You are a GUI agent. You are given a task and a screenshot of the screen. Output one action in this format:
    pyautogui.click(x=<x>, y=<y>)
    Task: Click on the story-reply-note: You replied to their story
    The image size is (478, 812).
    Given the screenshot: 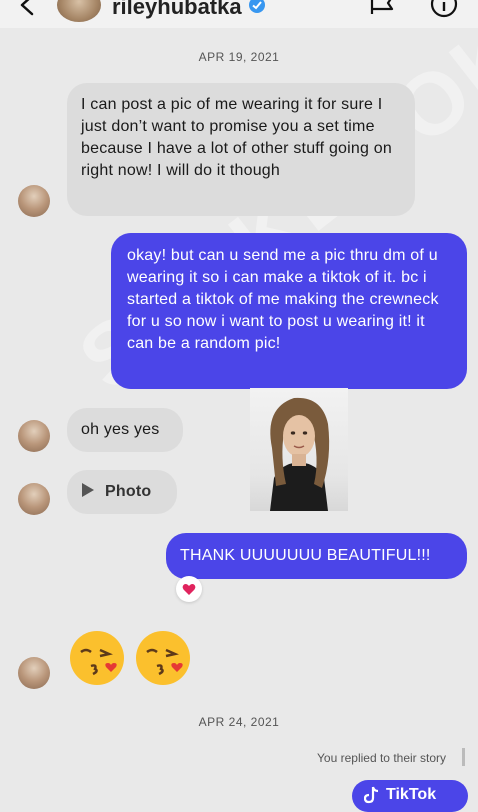 What is the action you would take?
    pyautogui.click(x=381, y=758)
    